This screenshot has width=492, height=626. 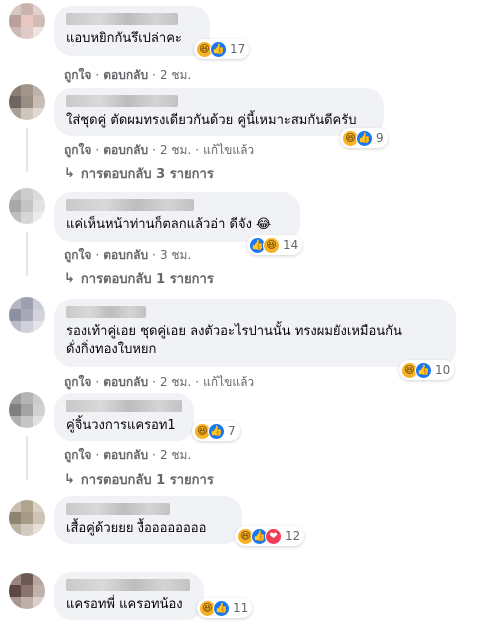 What do you see at coordinates (129, 596) in the screenshot?
I see `comment-bubble: แครอทพี่ แครอทน้อง` at bounding box center [129, 596].